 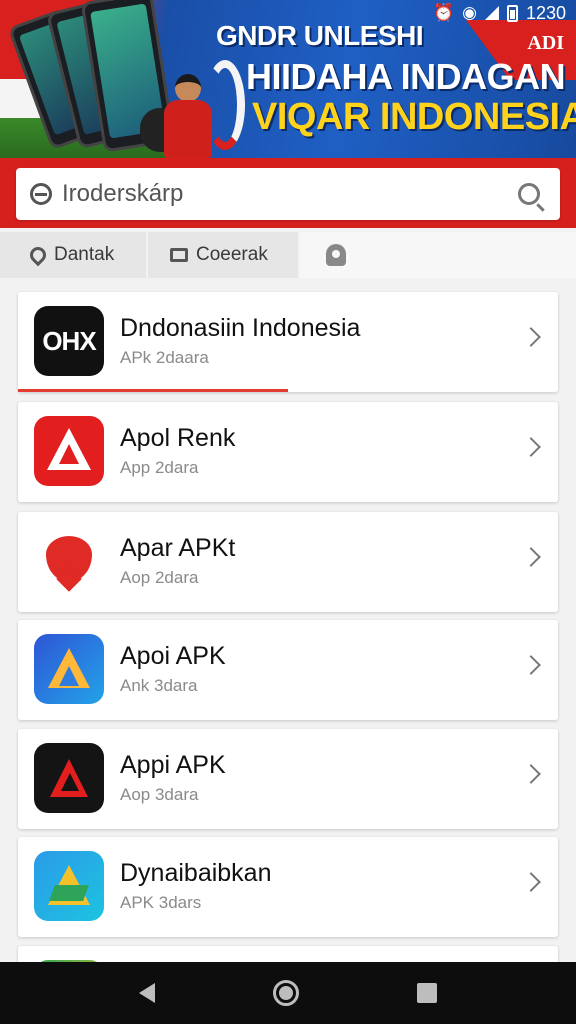 I want to click on tab-coeerak: Coeerak, so click(x=223, y=255).